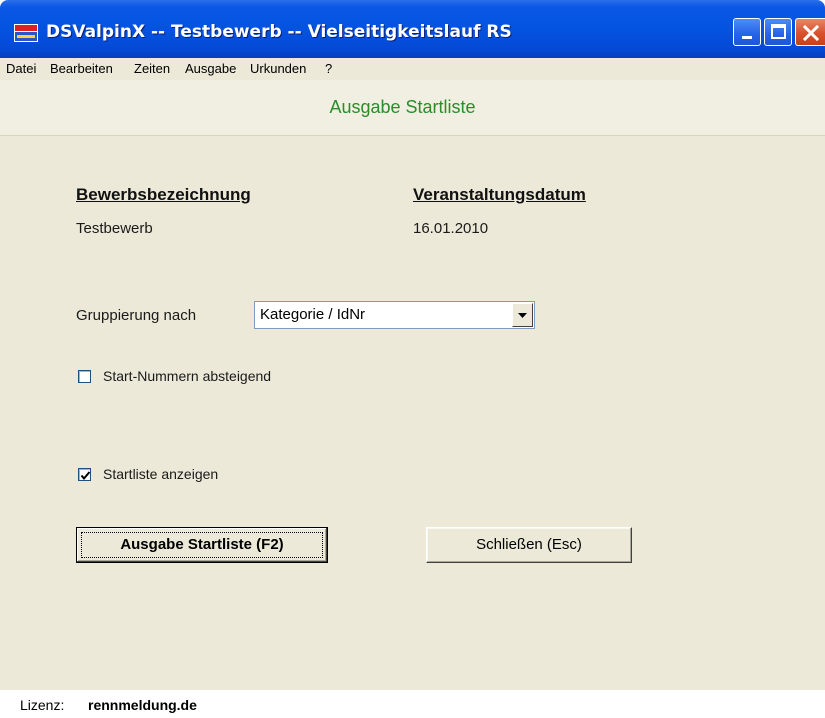  Describe the element at coordinates (81, 68) in the screenshot. I see `menu-bearbeiten: Bearbeiten` at that location.